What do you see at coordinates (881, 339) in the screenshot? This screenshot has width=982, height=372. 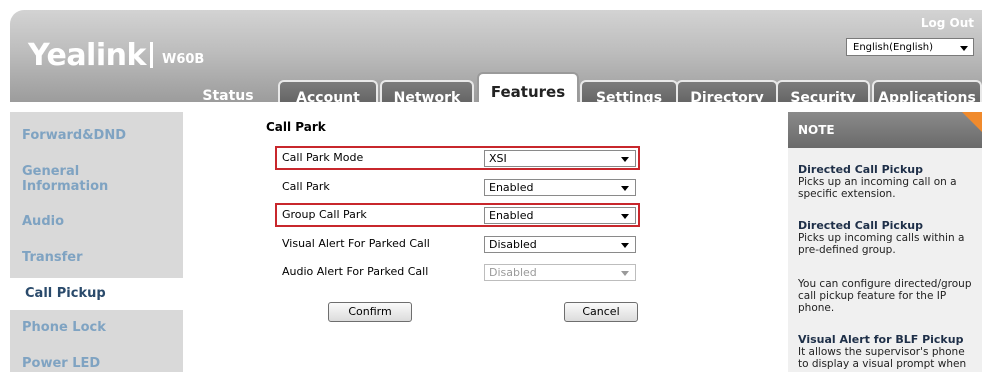 I see `note-heading: Visual Alert for BLF Pickup` at bounding box center [881, 339].